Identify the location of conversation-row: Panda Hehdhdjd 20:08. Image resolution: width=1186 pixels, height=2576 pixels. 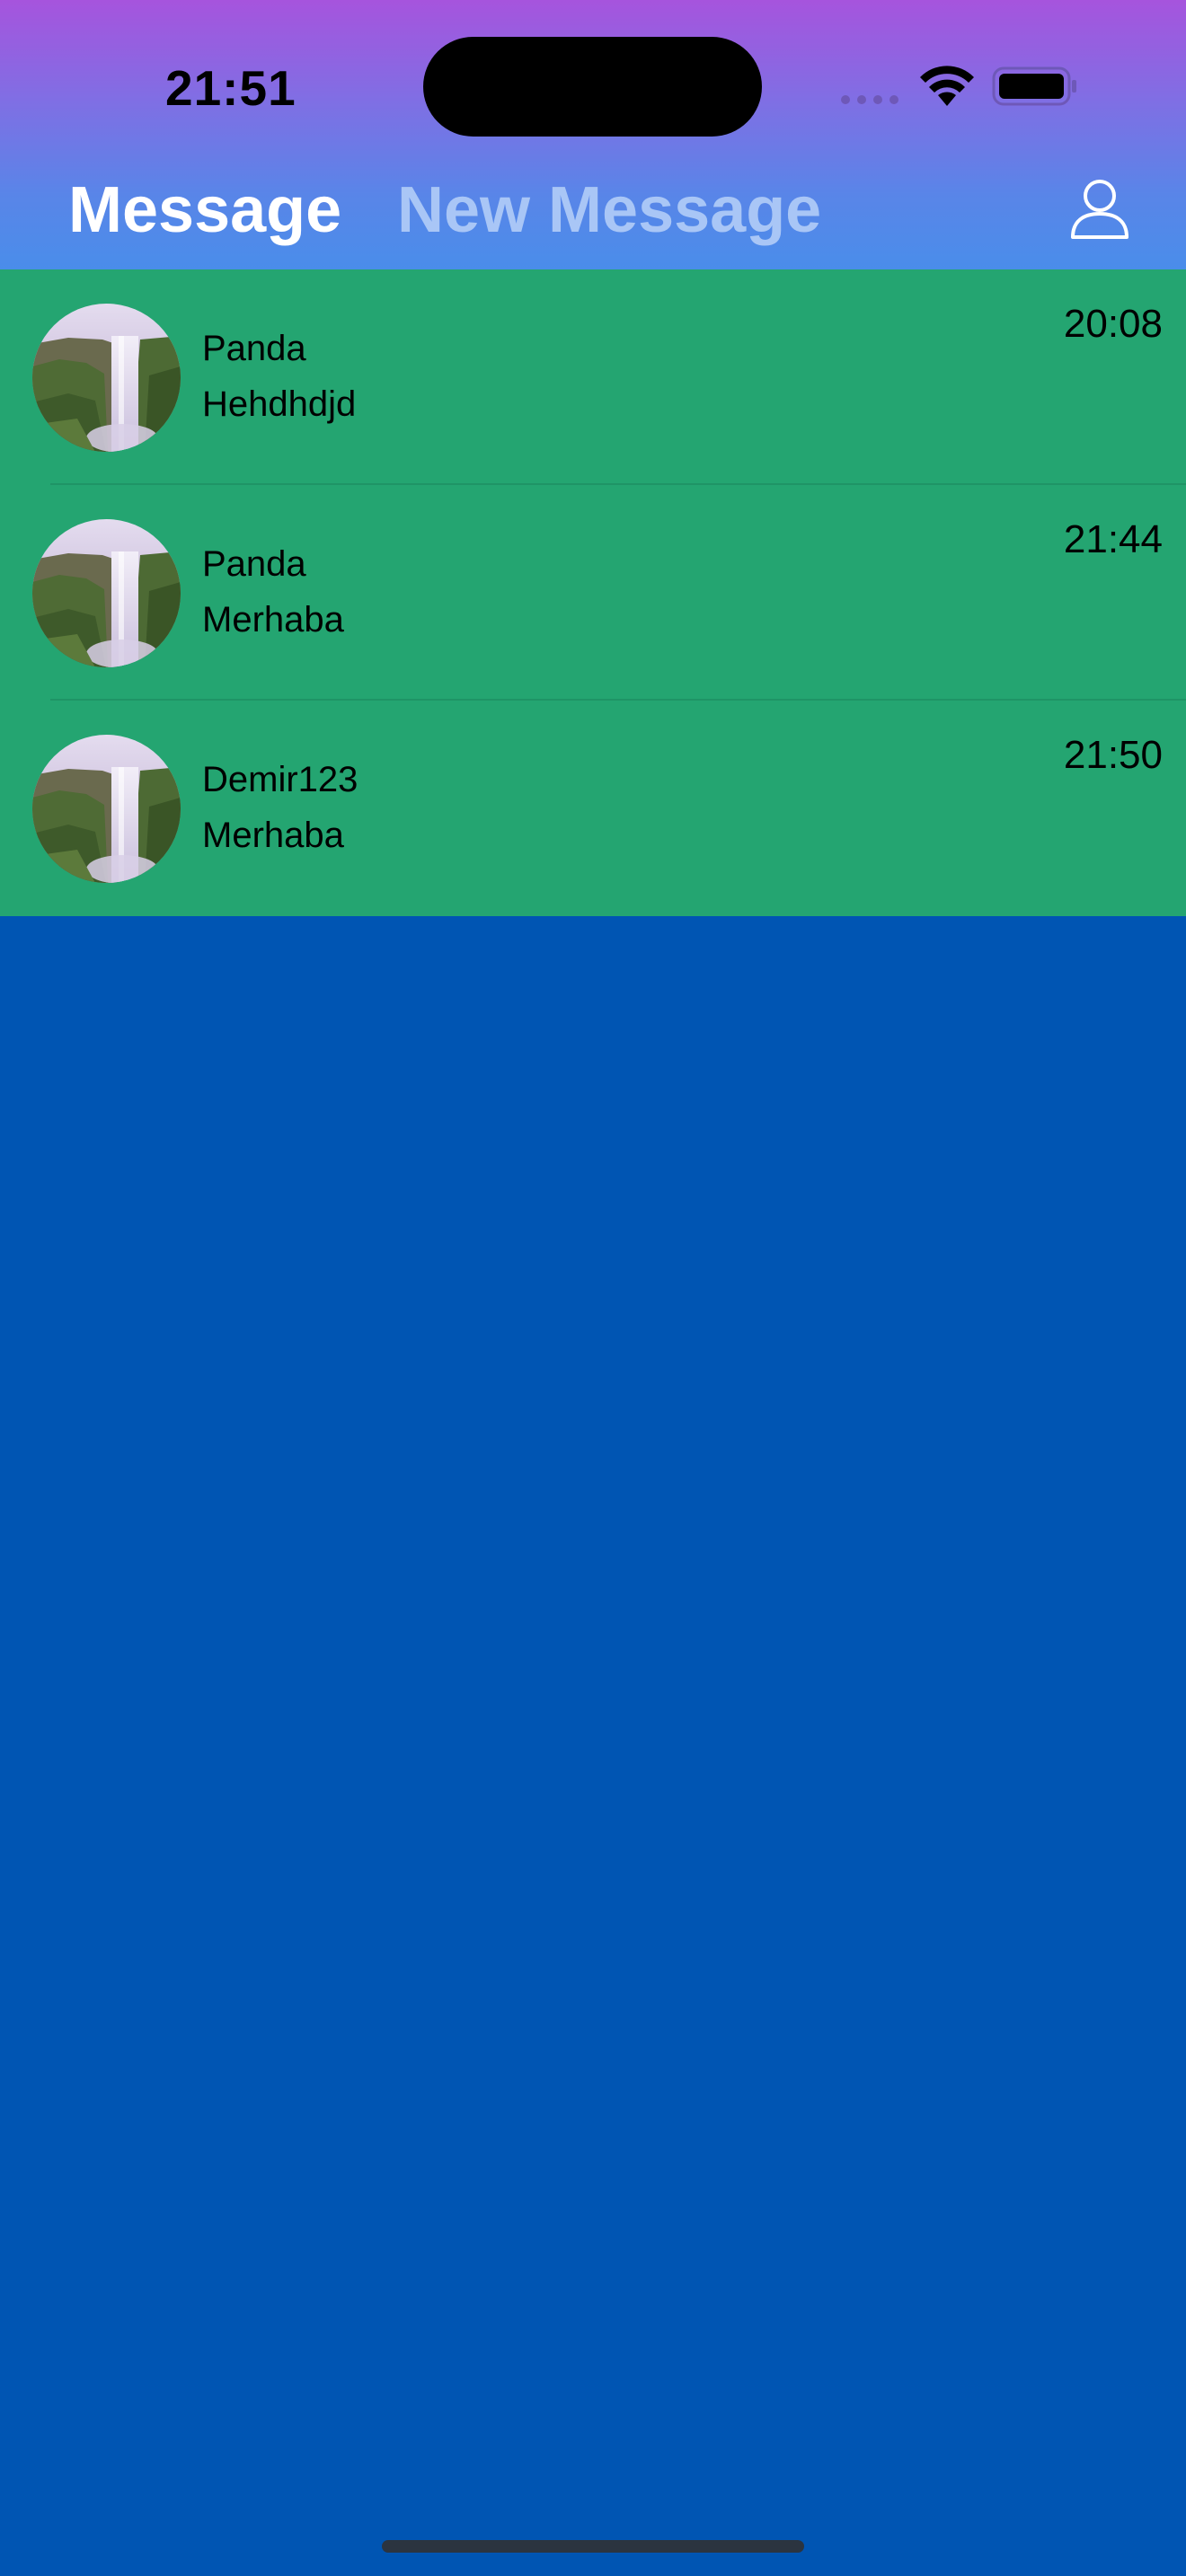
(593, 377).